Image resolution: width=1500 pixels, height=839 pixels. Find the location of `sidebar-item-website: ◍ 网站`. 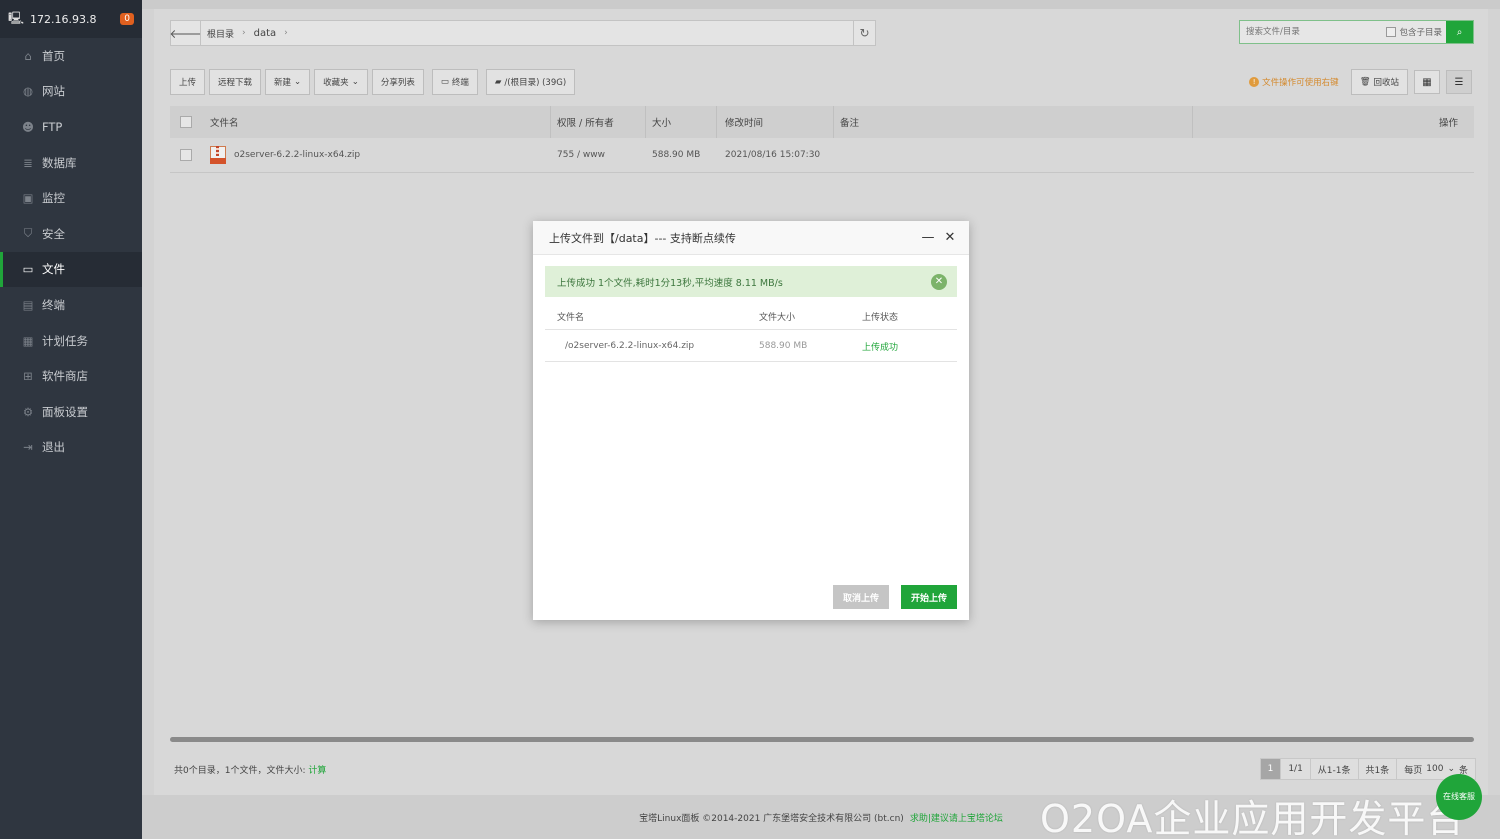

sidebar-item-website: ◍ 网站 is located at coordinates (71, 92).